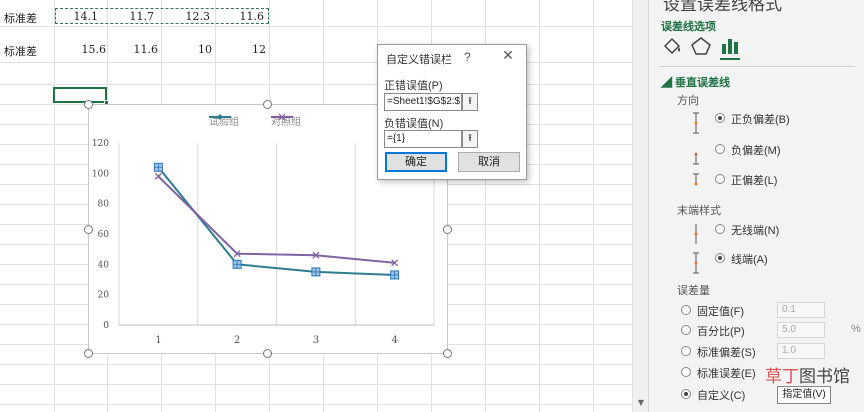 The width and height of the screenshot is (864, 412). I want to click on divider, so click(757, 66).